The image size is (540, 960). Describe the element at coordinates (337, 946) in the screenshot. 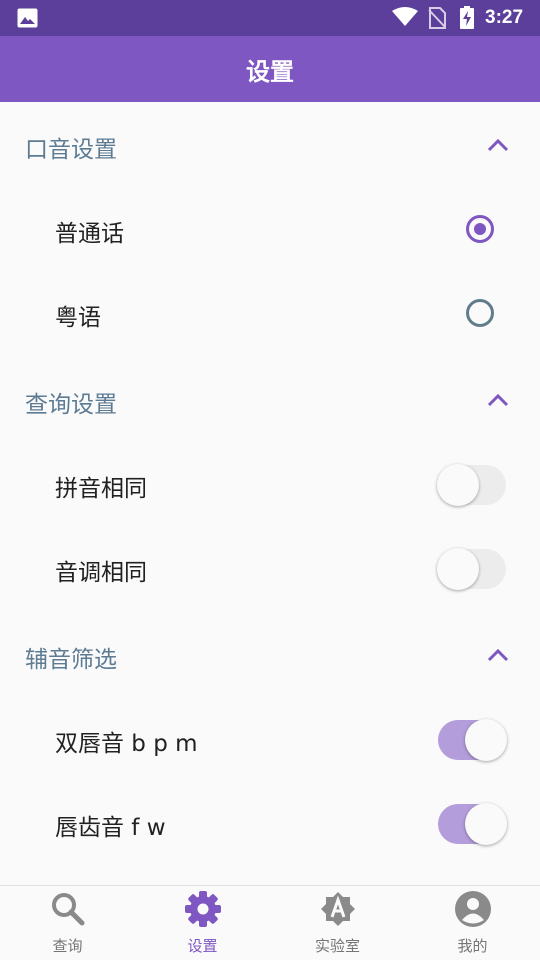

I see `nav-label: 实验室` at that location.